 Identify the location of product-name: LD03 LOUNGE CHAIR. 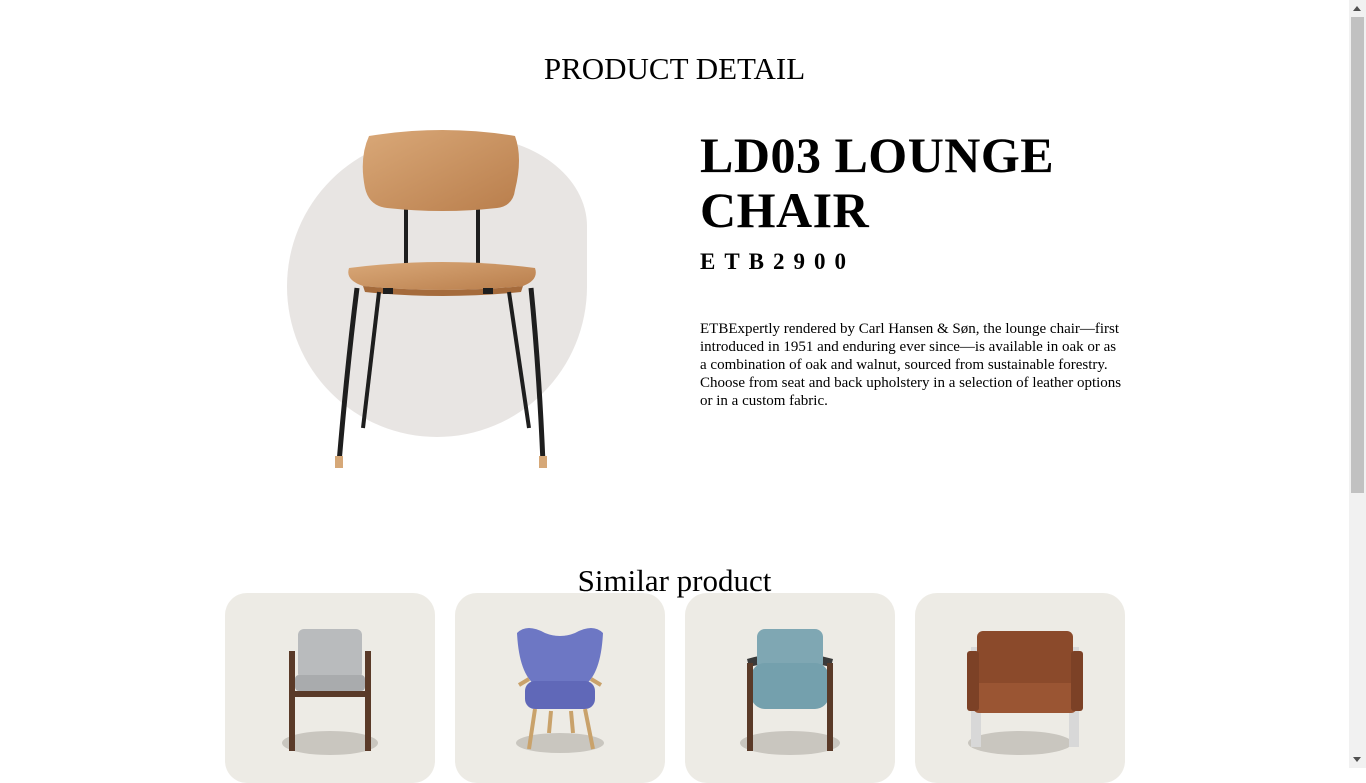
(877, 182).